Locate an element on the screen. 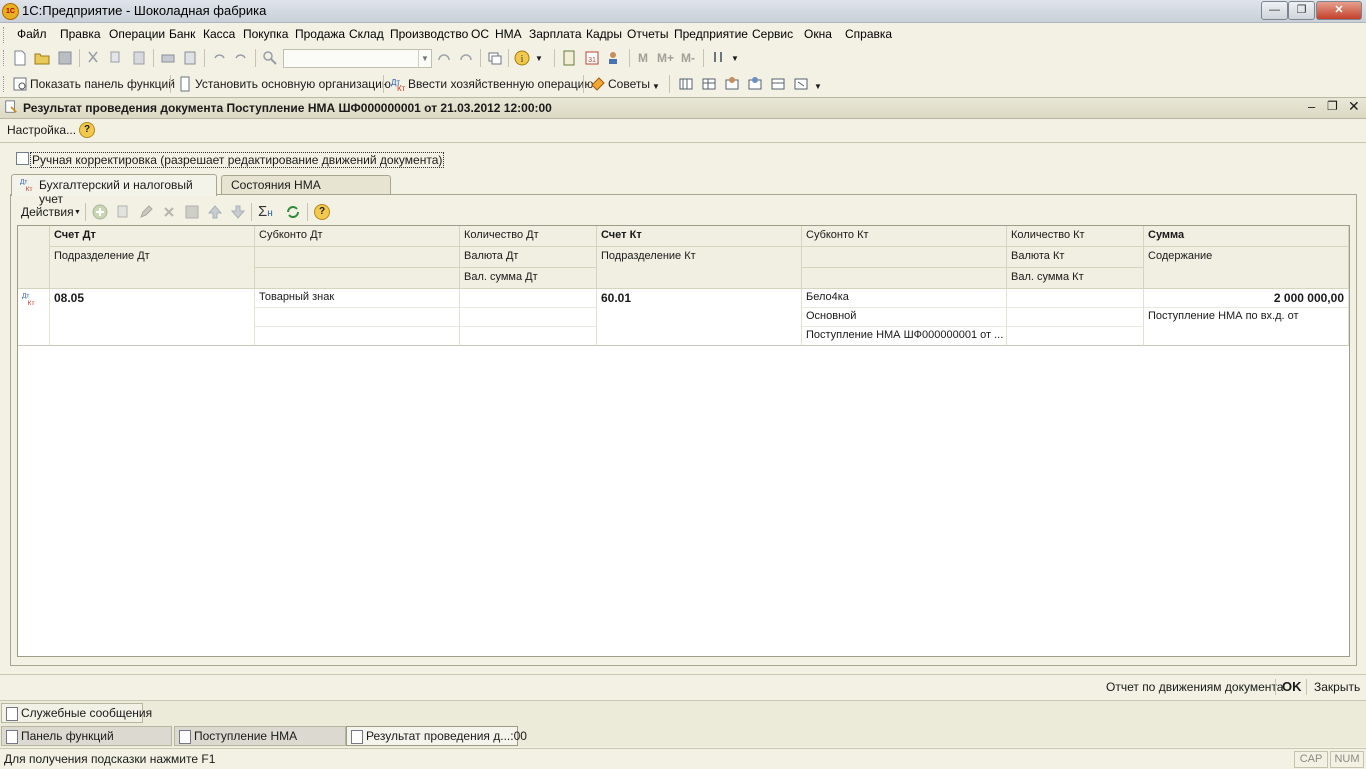 This screenshot has width=1366, height=769. tab-accounting: Дт Кт Бухгалтерский и налоговый учет is located at coordinates (114, 190).